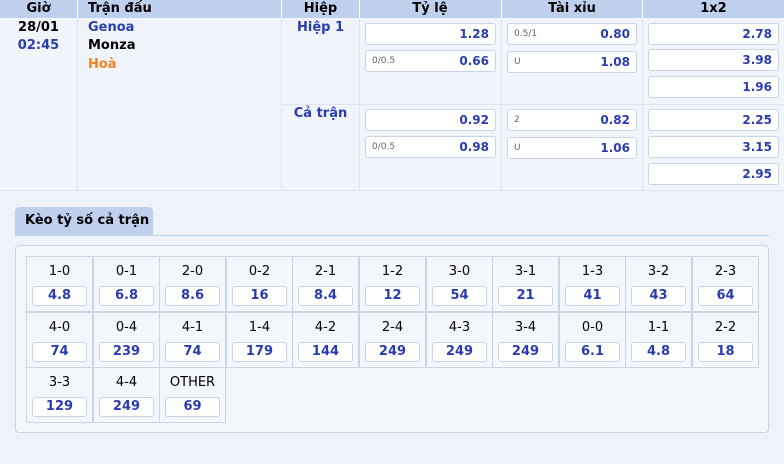  I want to click on score-label: 3-1, so click(525, 271).